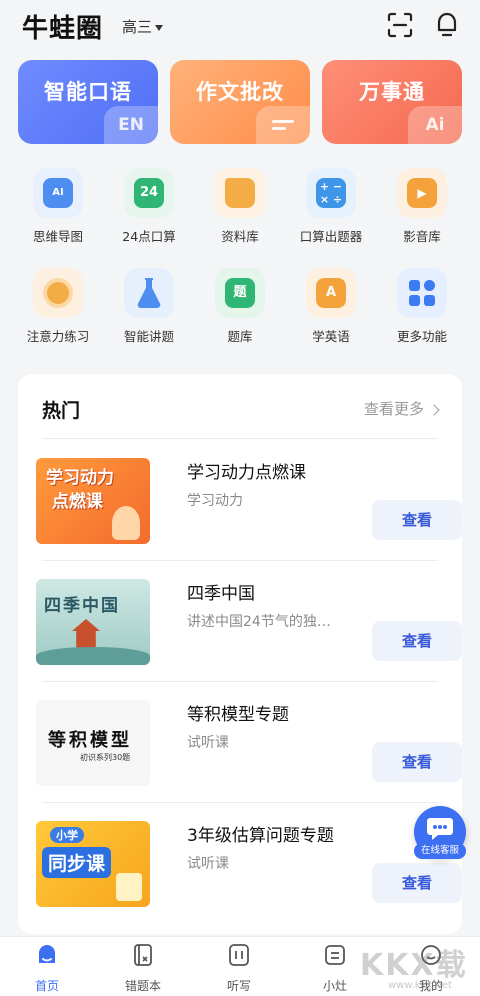 This screenshot has width=480, height=996. I want to click on feature-speaking-label: 智能口语, so click(88, 92).